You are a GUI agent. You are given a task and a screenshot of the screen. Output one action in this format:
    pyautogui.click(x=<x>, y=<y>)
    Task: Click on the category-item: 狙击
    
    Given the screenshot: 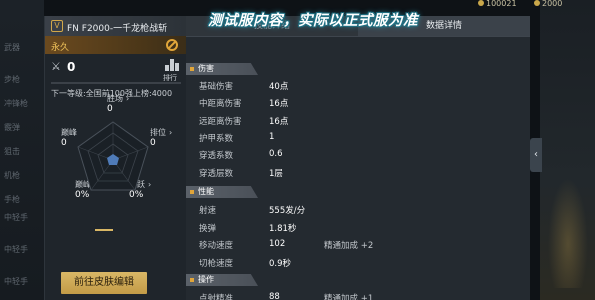 What is the action you would take?
    pyautogui.click(x=12, y=151)
    